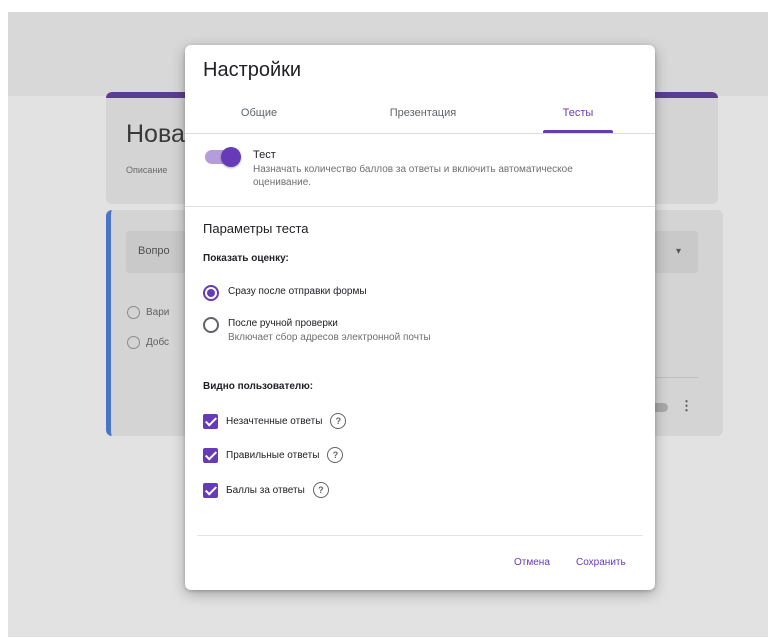 The image size is (774, 641). I want to click on checkbox-point-values: Баллы за ответы ?, so click(266, 490).